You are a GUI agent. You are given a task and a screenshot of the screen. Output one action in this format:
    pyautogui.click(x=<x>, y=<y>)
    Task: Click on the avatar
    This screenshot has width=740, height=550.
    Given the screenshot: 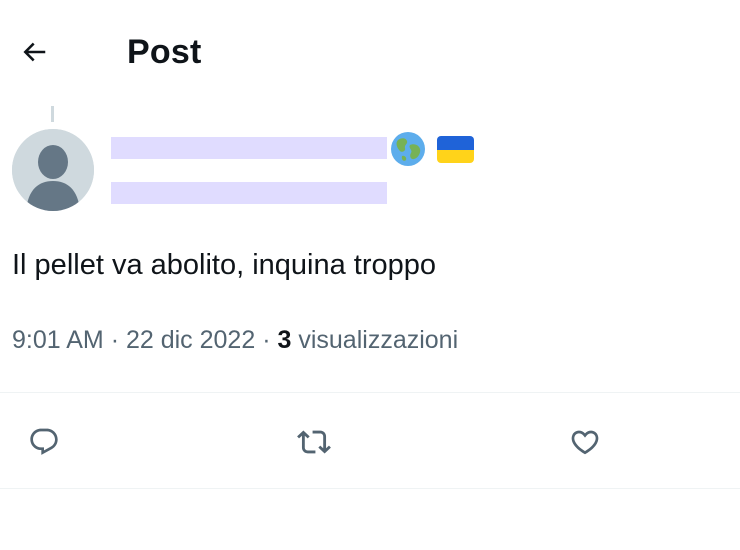 What is the action you would take?
    pyautogui.click(x=53, y=170)
    